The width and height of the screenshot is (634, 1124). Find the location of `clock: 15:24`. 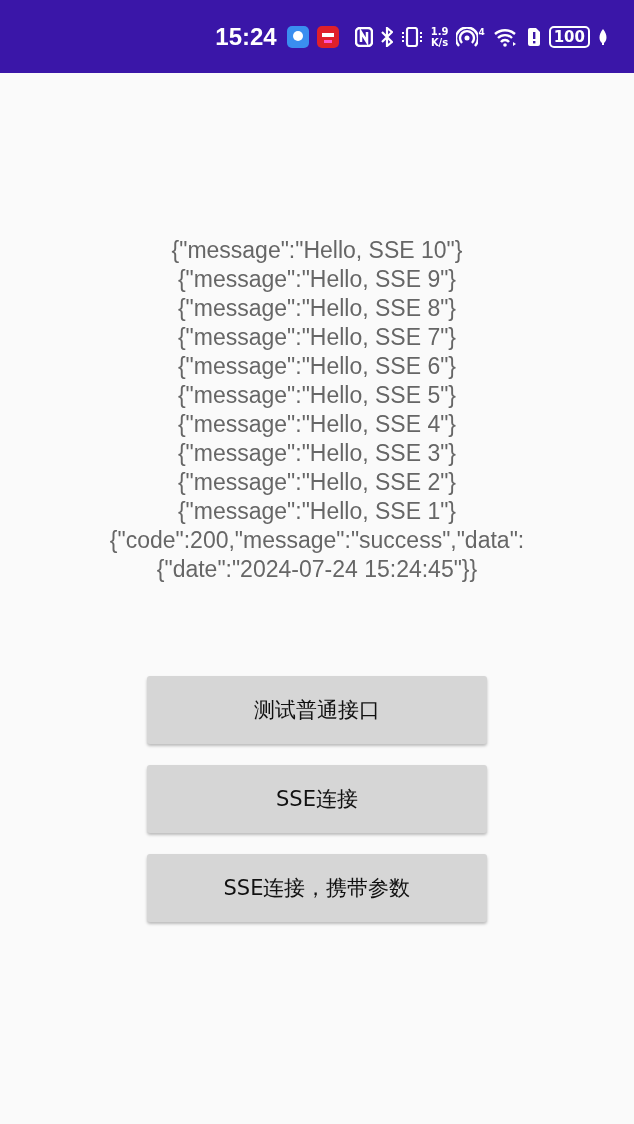

clock: 15:24 is located at coordinates (246, 36).